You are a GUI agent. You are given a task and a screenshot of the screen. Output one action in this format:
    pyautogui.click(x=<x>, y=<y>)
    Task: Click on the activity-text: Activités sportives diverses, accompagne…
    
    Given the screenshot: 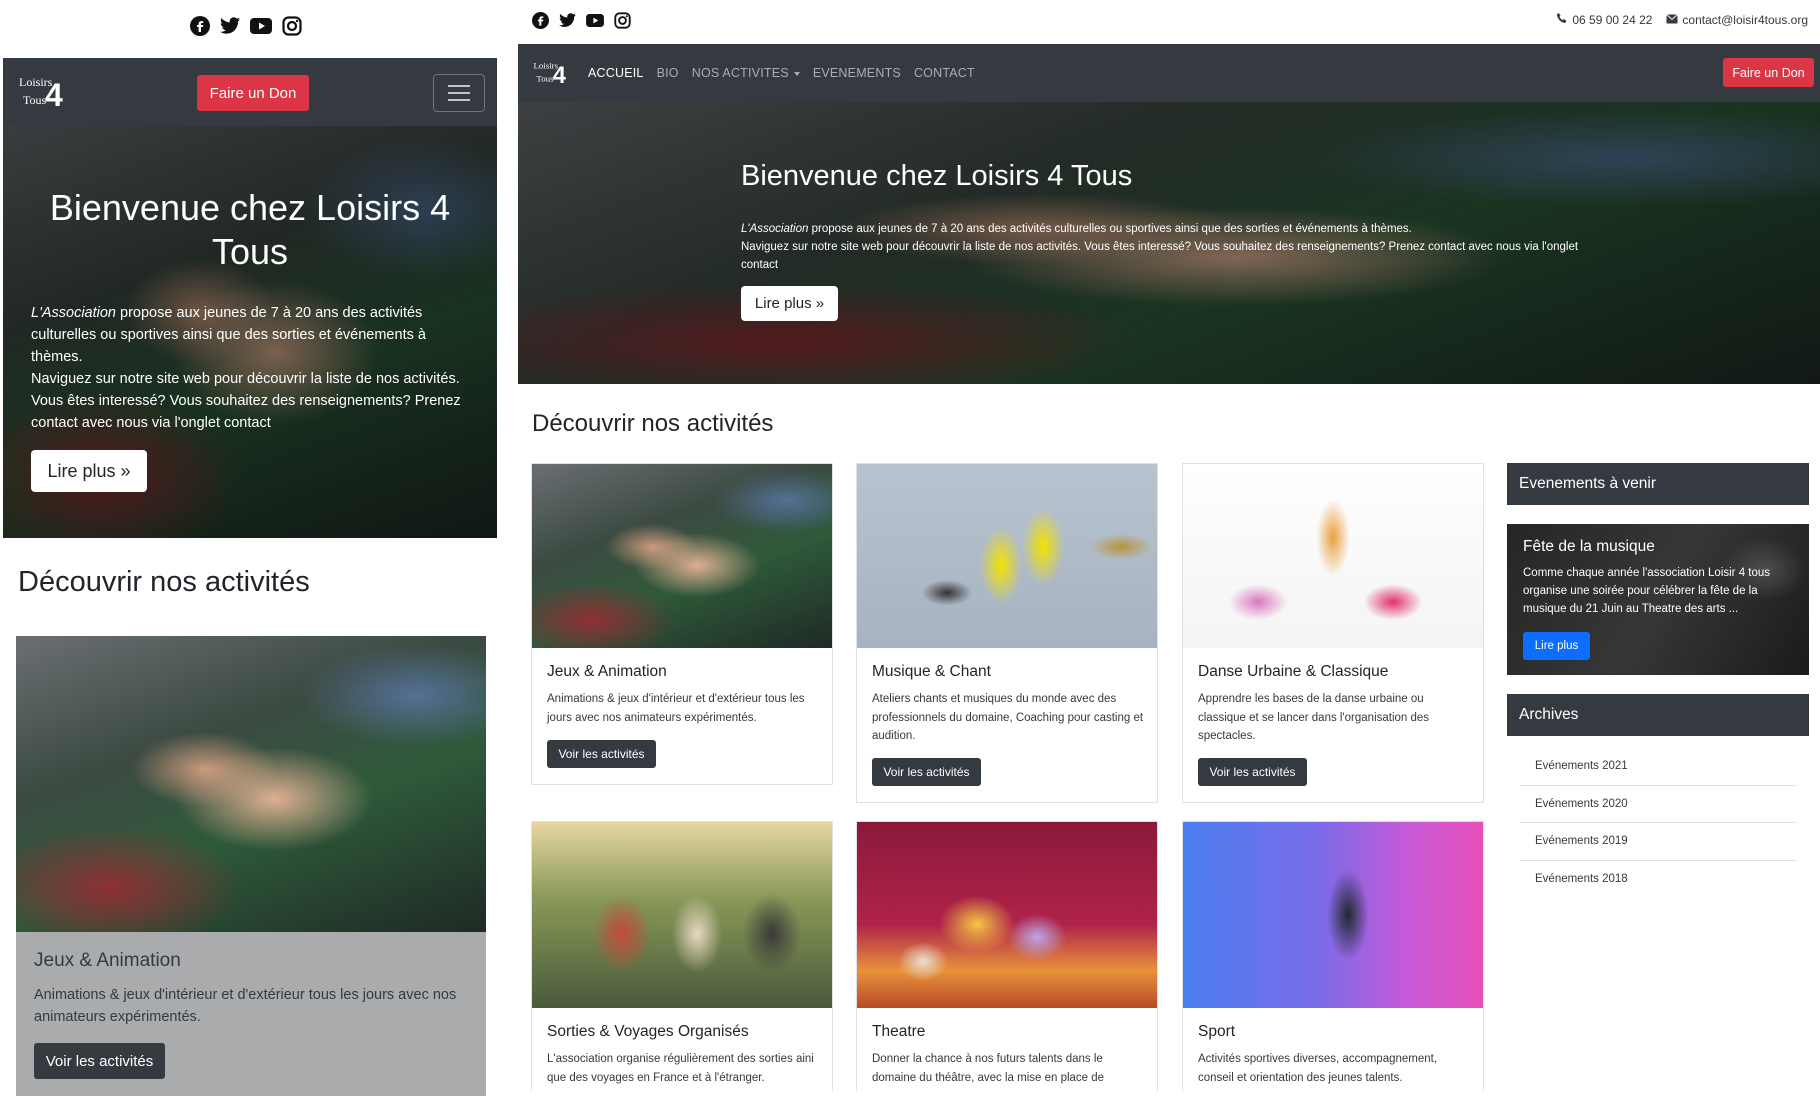 What is the action you would take?
    pyautogui.click(x=1318, y=1068)
    